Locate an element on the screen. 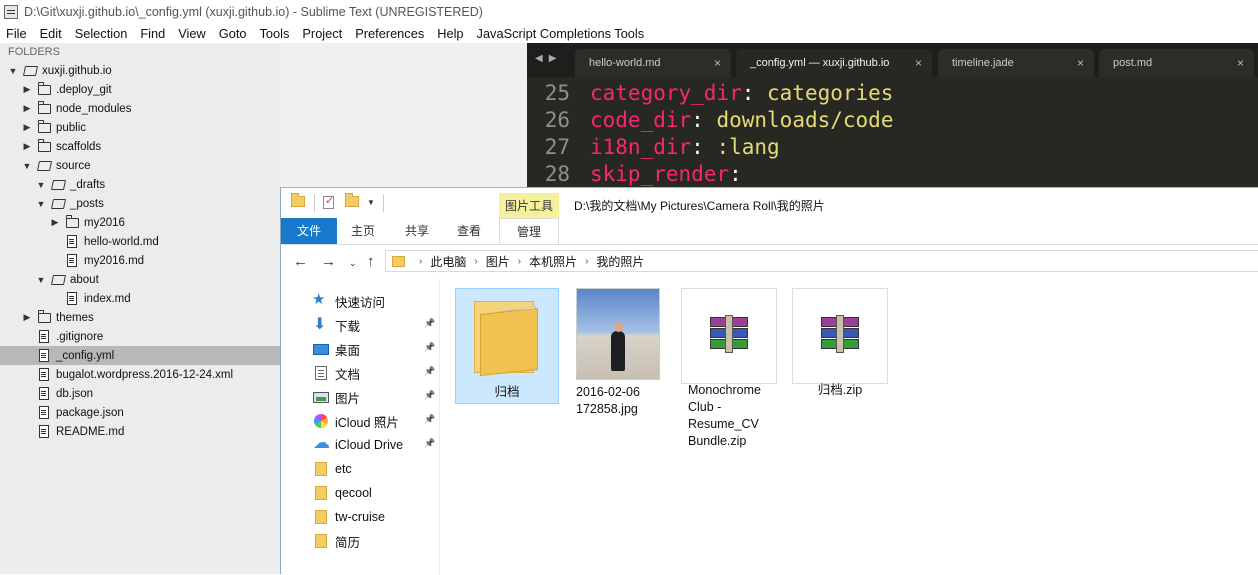 Image resolution: width=1258 pixels, height=575 pixels. breadcrumb-local-photos: 本机照片 is located at coordinates (553, 261).